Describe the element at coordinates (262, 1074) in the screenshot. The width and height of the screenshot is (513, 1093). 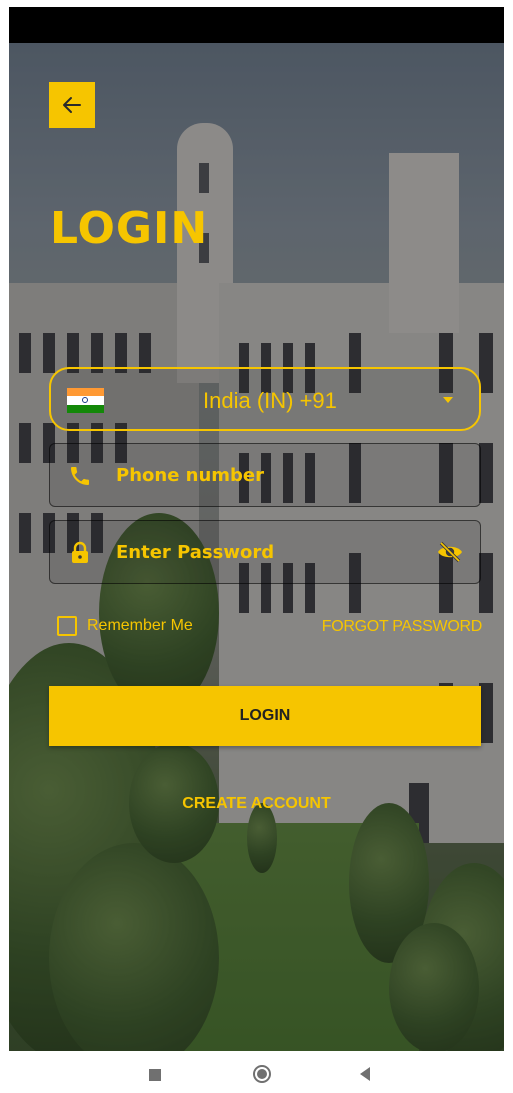
I see `home-icon` at that location.